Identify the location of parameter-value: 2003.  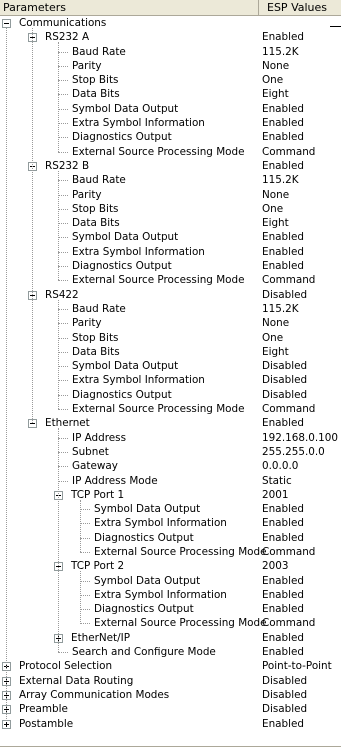
(275, 566).